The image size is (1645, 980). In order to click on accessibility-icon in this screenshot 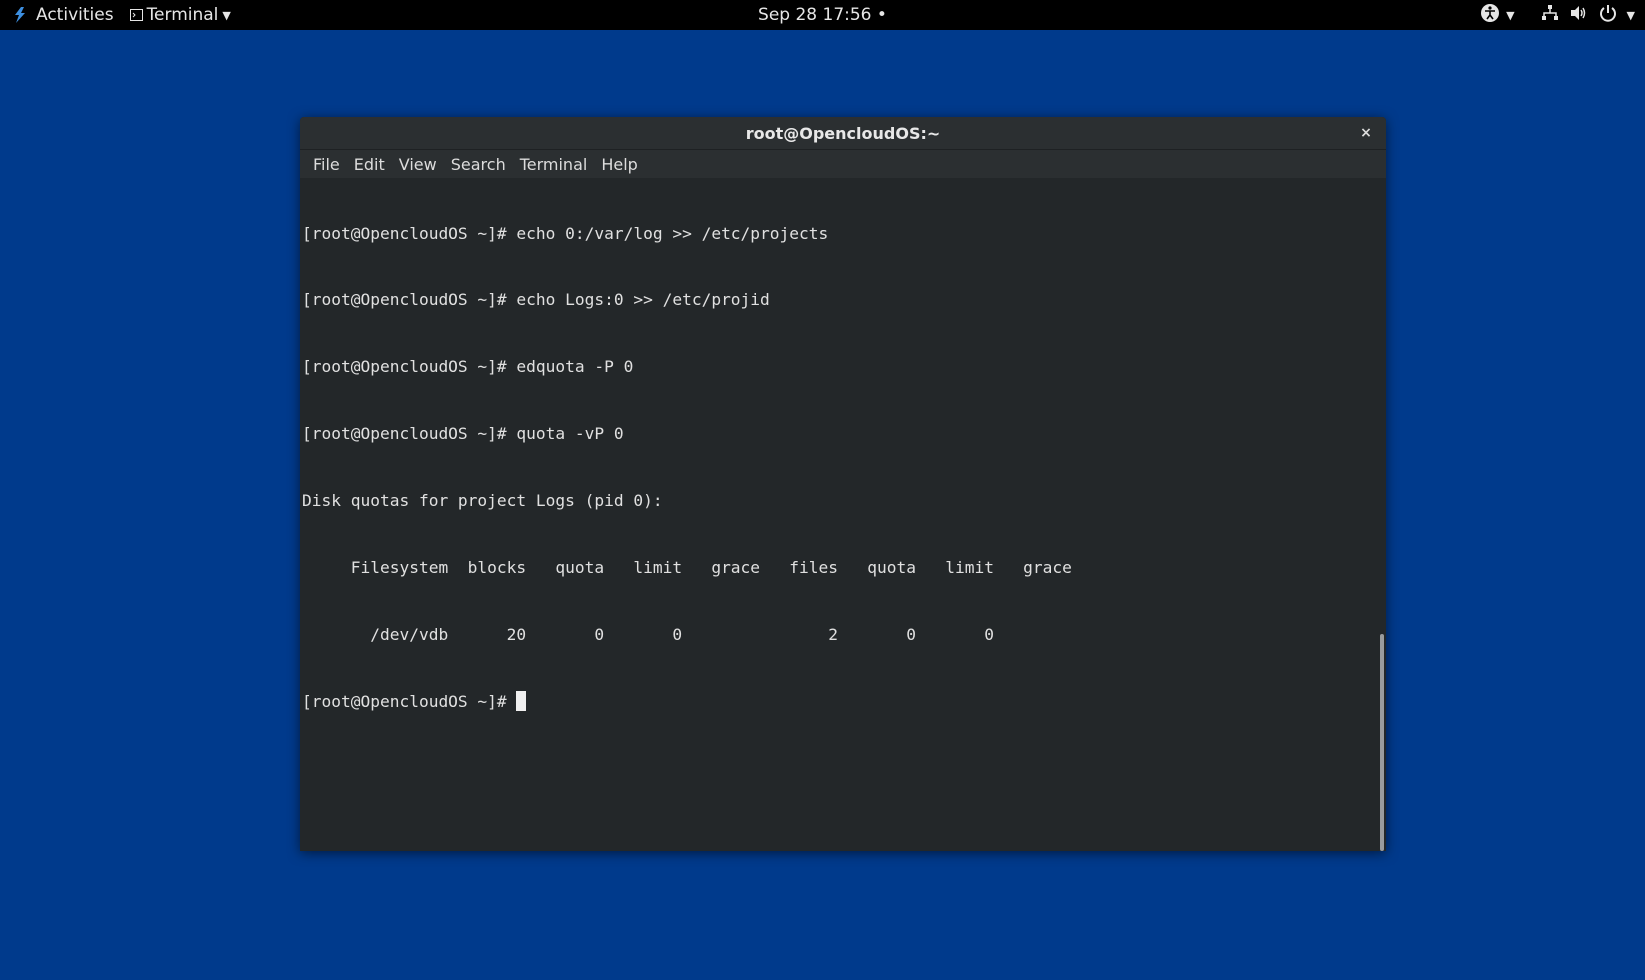, I will do `click(1490, 15)`.